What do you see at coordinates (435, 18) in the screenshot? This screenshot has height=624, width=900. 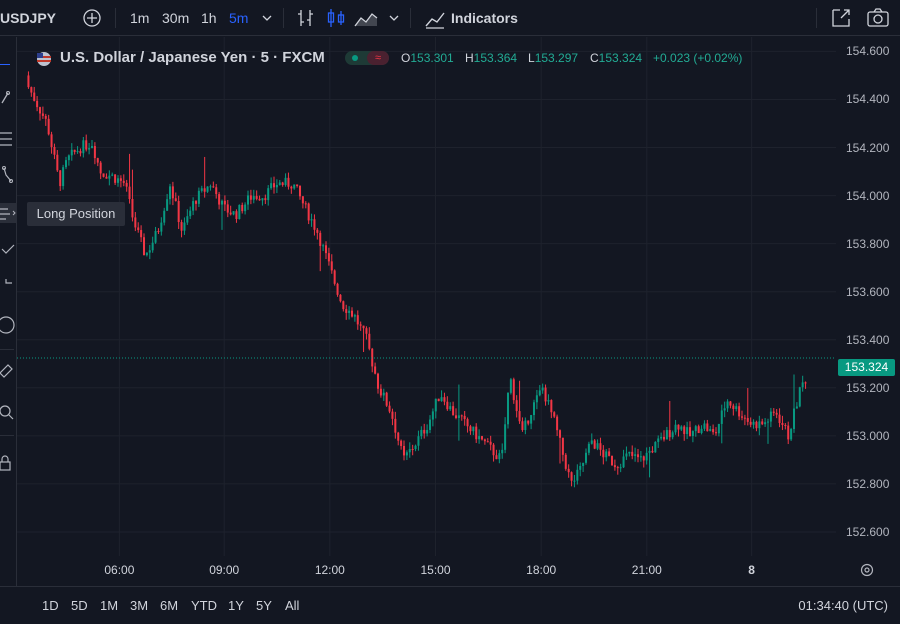 I see `indicators-button` at bounding box center [435, 18].